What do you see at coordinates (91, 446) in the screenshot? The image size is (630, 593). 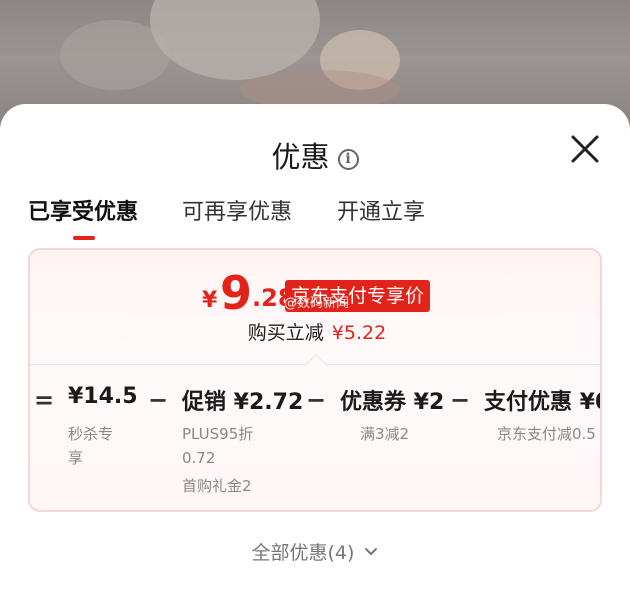 I see `original-price-detail: 秒杀专 享` at bounding box center [91, 446].